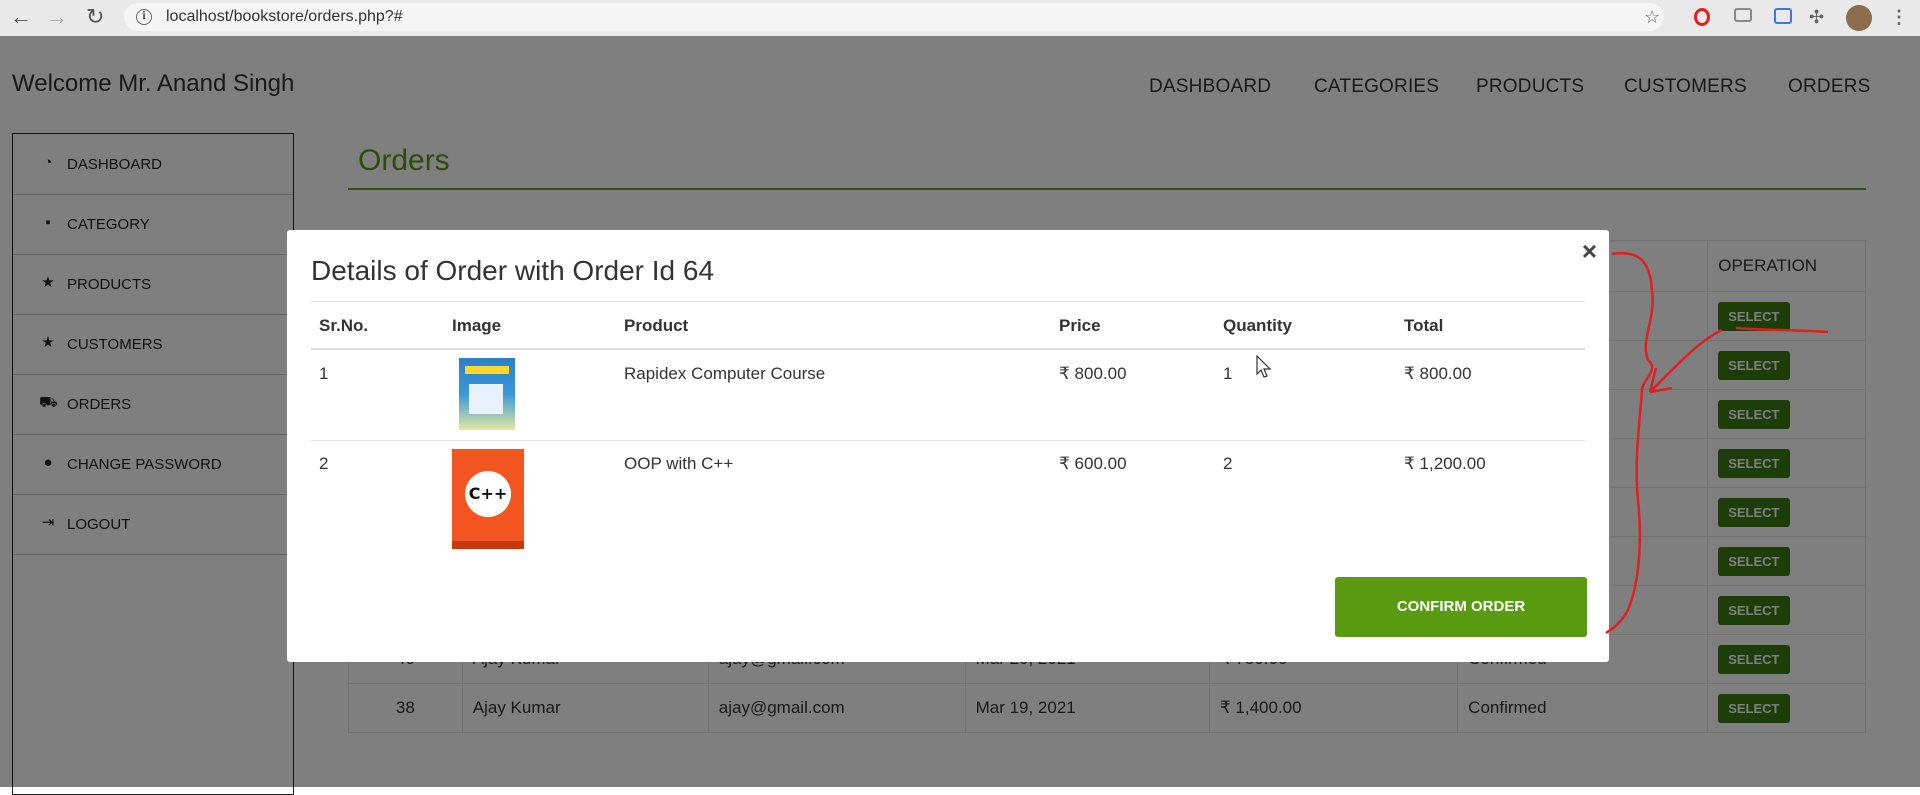 The image size is (1920, 795). Describe the element at coordinates (1859, 18) in the screenshot. I see `profile-avatar` at that location.